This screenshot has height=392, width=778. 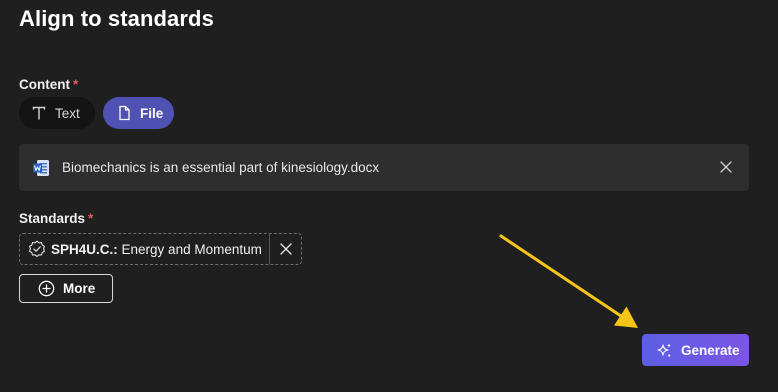 What do you see at coordinates (116, 18) in the screenshot?
I see `page-title: Align to standards` at bounding box center [116, 18].